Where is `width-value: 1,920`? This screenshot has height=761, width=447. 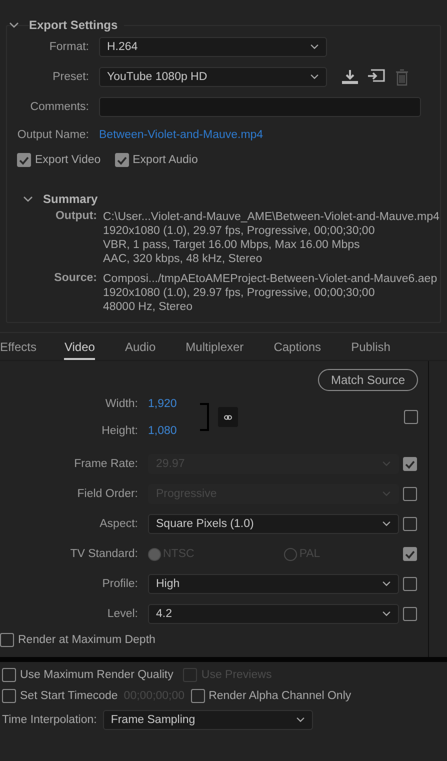 width-value: 1,920 is located at coordinates (174, 404).